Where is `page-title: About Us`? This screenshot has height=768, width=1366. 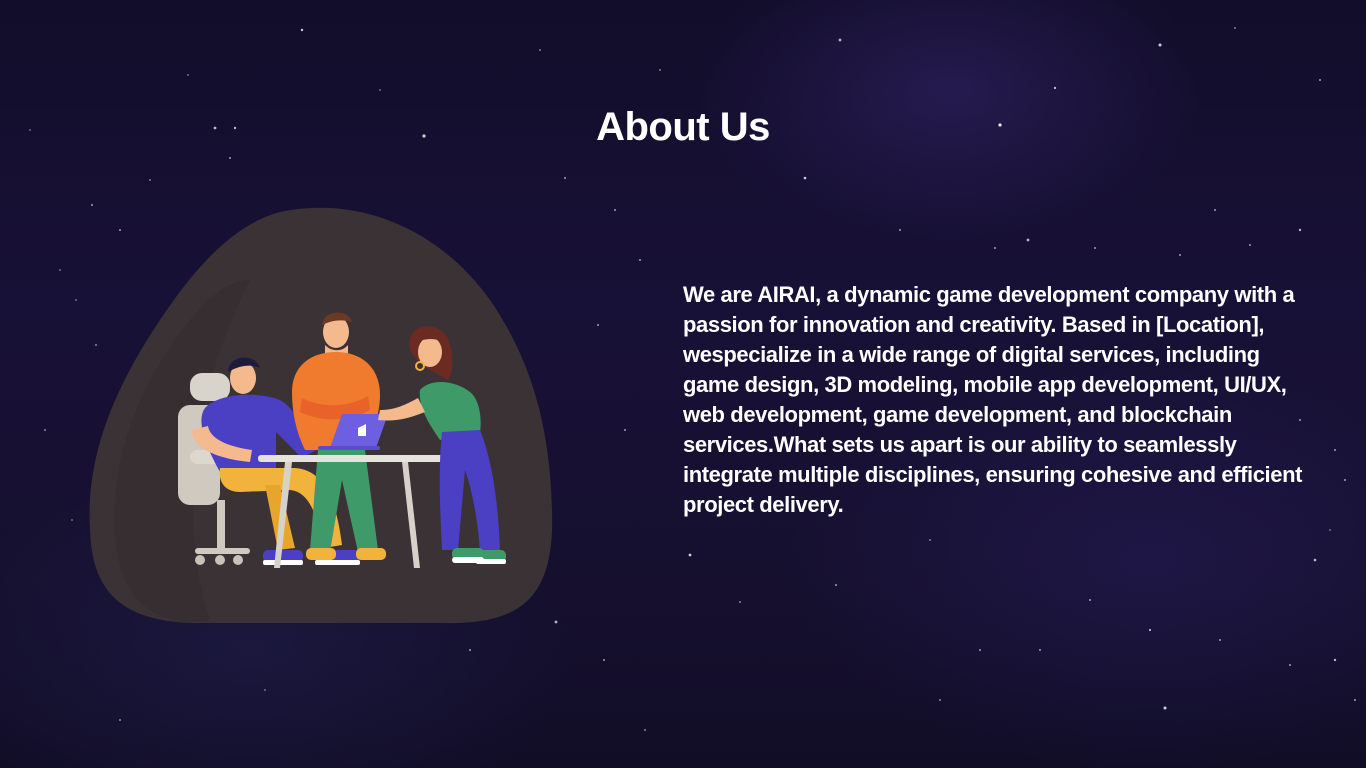
page-title: About Us is located at coordinates (683, 127).